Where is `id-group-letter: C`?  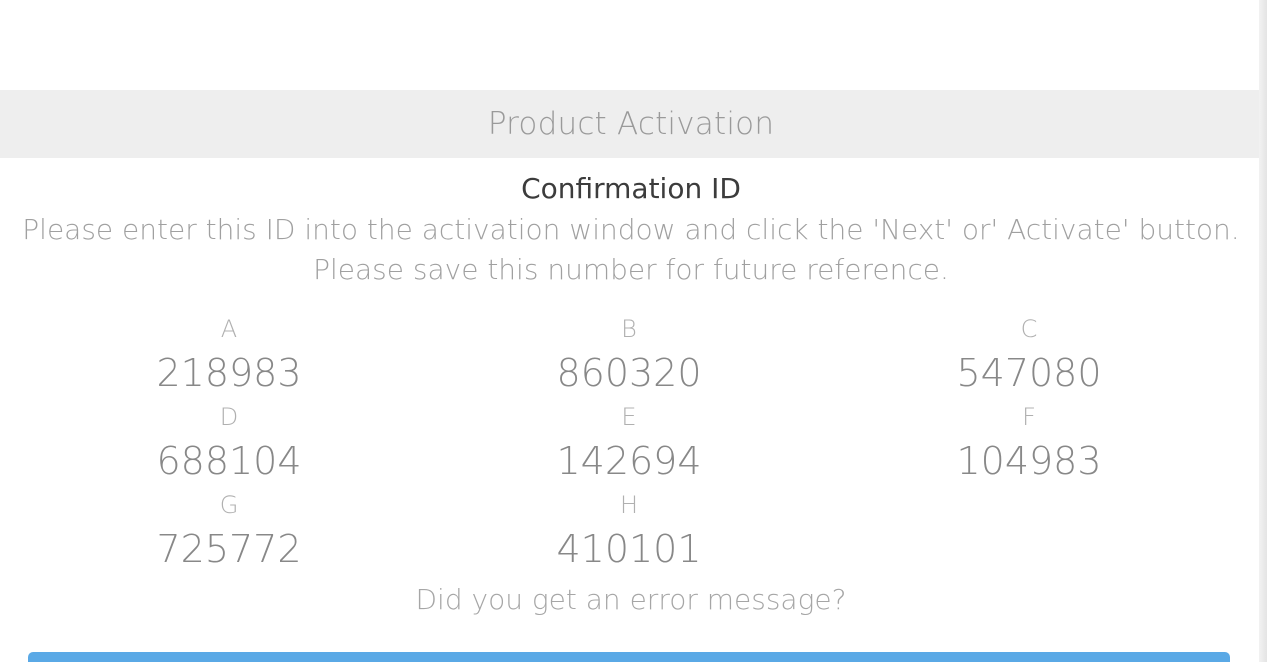
id-group-letter: C is located at coordinates (1029, 329).